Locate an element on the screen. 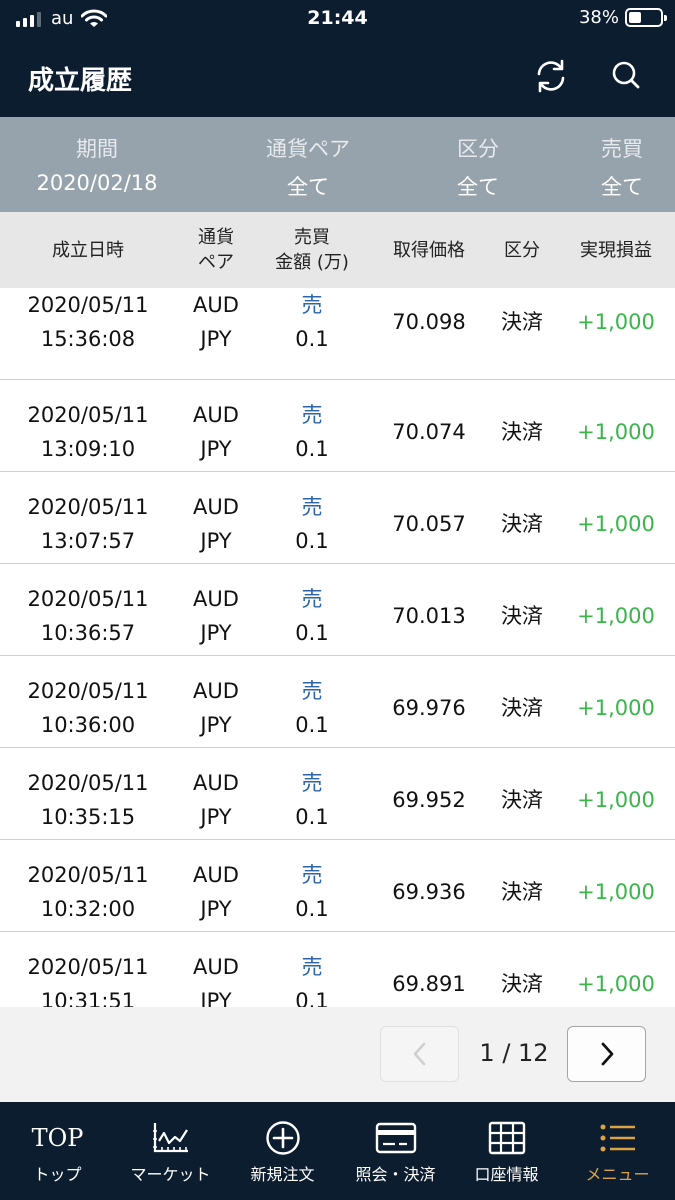 This screenshot has width=675, height=1200. tab-market: マーケット is located at coordinates (170, 1151).